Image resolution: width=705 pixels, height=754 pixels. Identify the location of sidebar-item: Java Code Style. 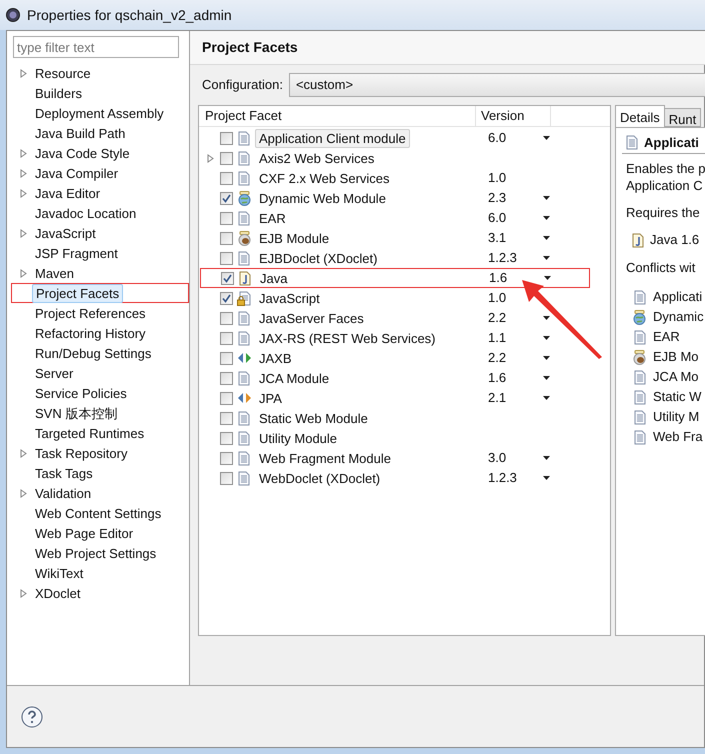
(82, 153).